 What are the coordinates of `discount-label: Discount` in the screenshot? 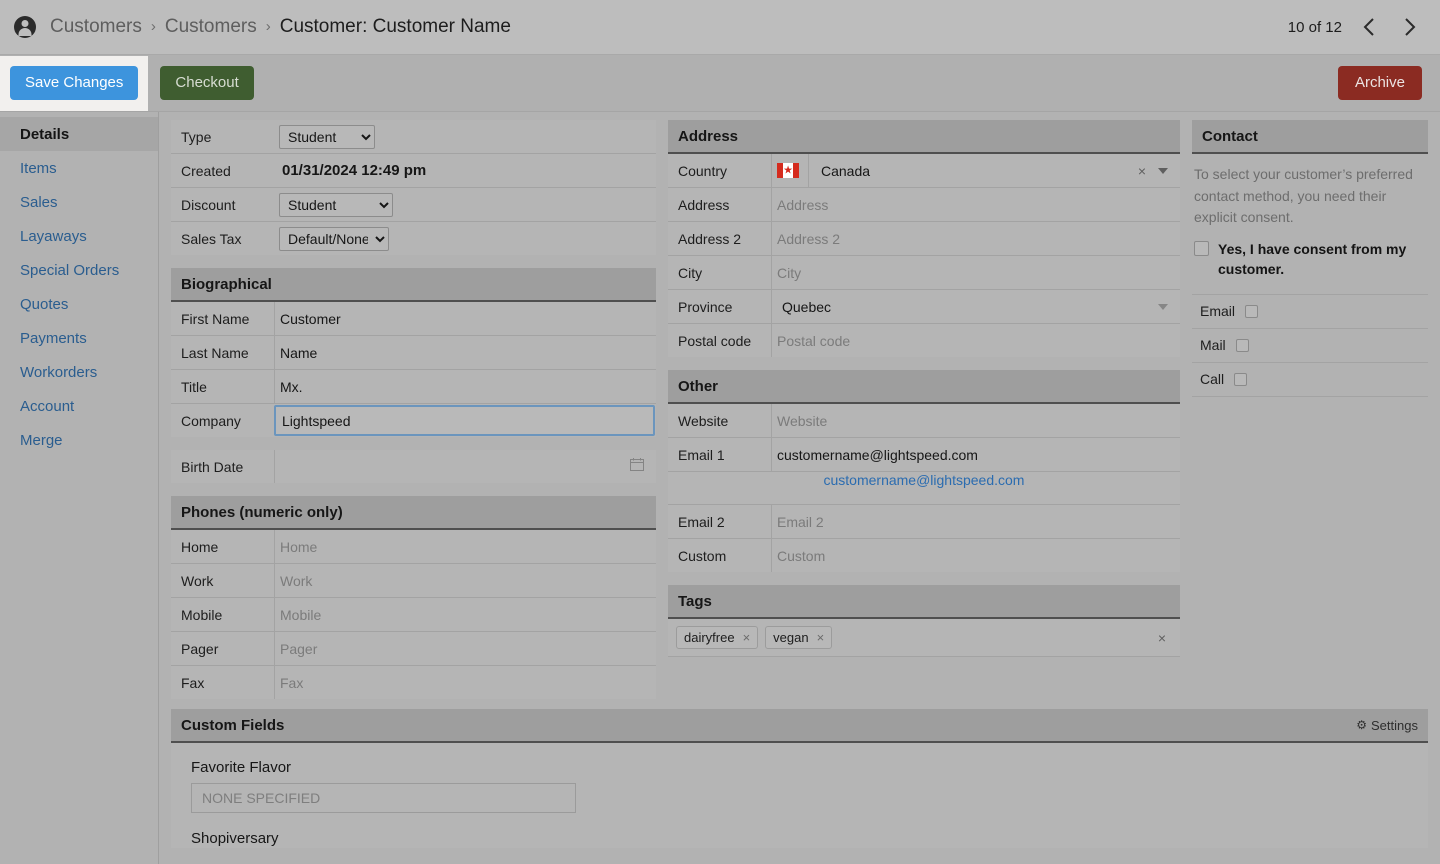 It's located at (208, 204).